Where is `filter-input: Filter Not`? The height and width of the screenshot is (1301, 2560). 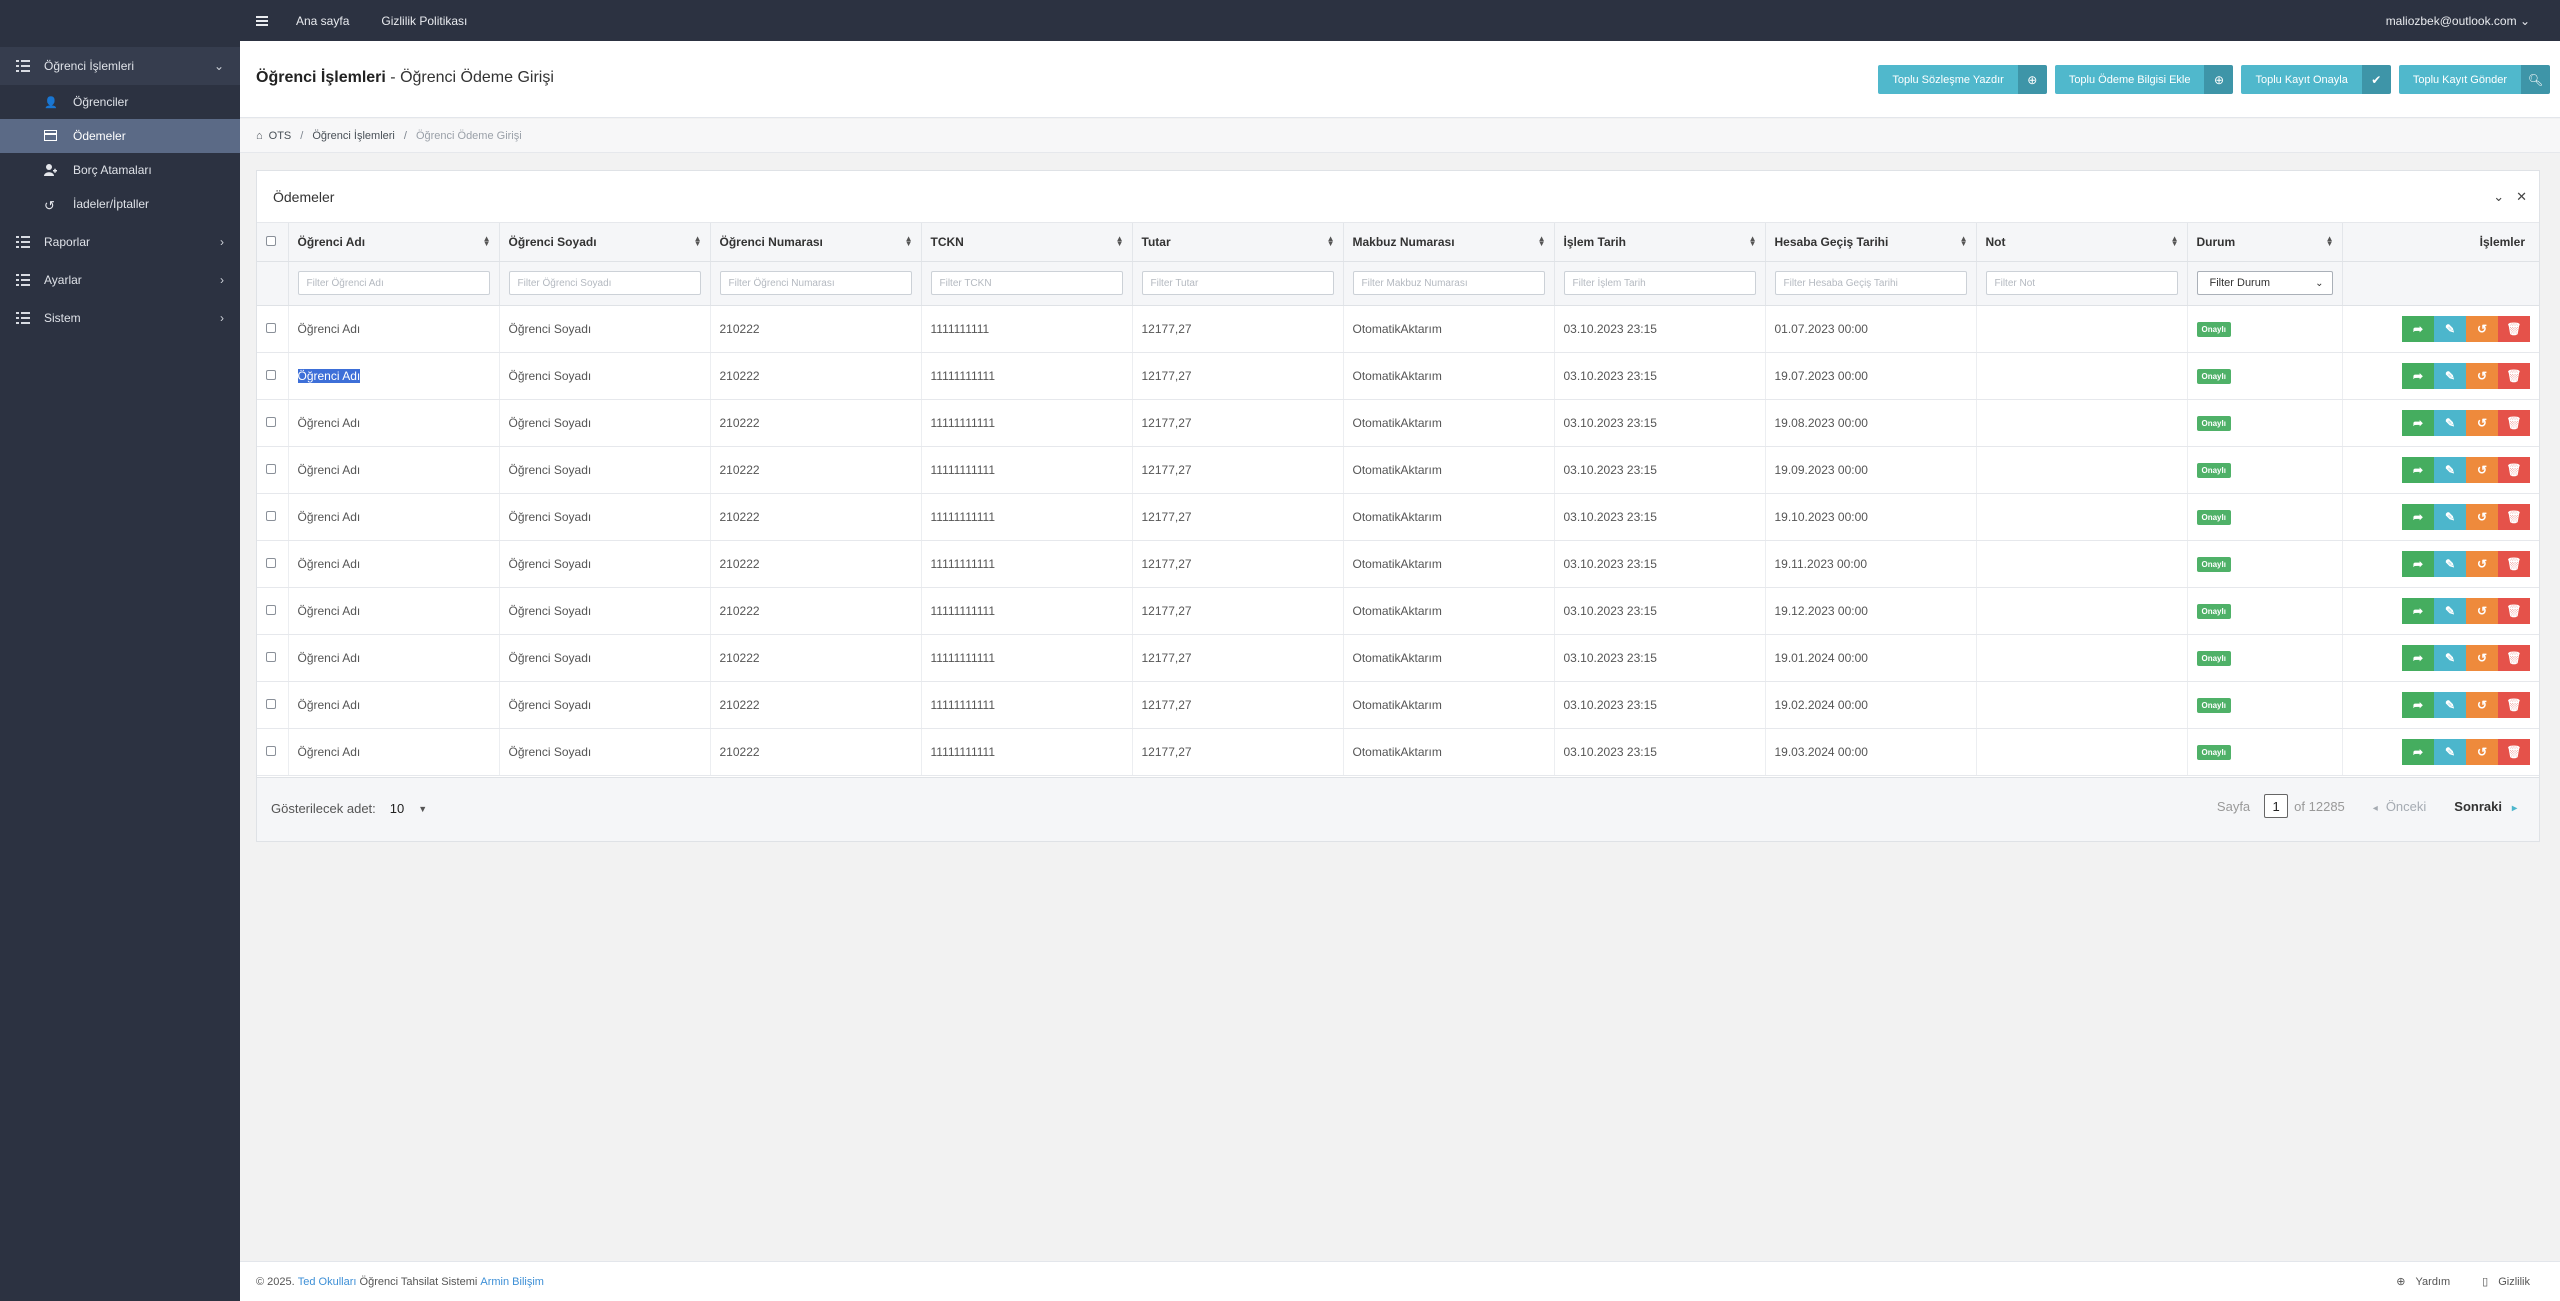 filter-input: Filter Not is located at coordinates (2081, 283).